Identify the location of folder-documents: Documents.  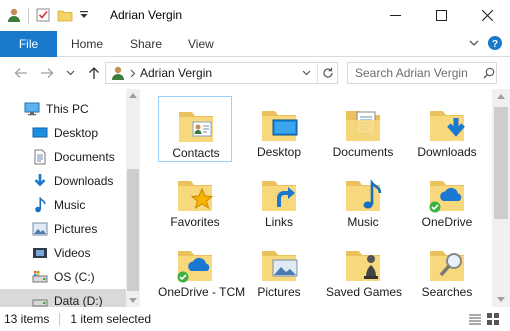
(363, 129).